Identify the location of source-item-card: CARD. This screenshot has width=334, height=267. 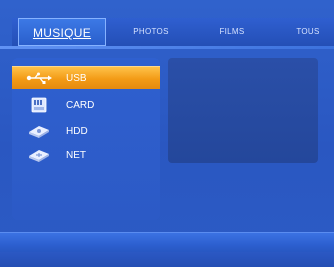
(86, 105).